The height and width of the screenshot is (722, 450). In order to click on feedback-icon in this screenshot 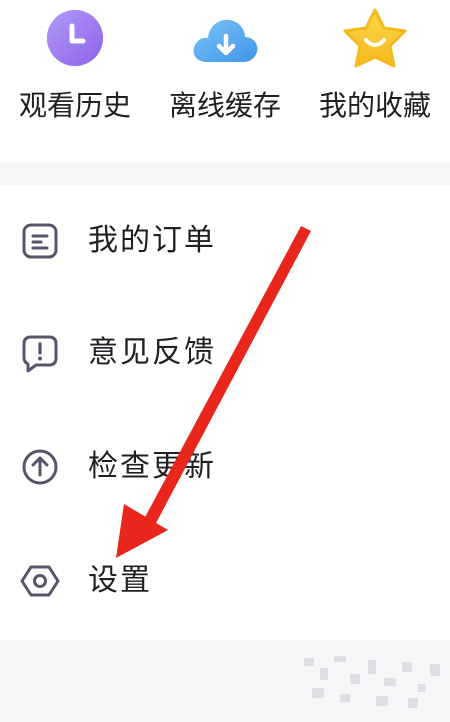, I will do `click(40, 353)`.